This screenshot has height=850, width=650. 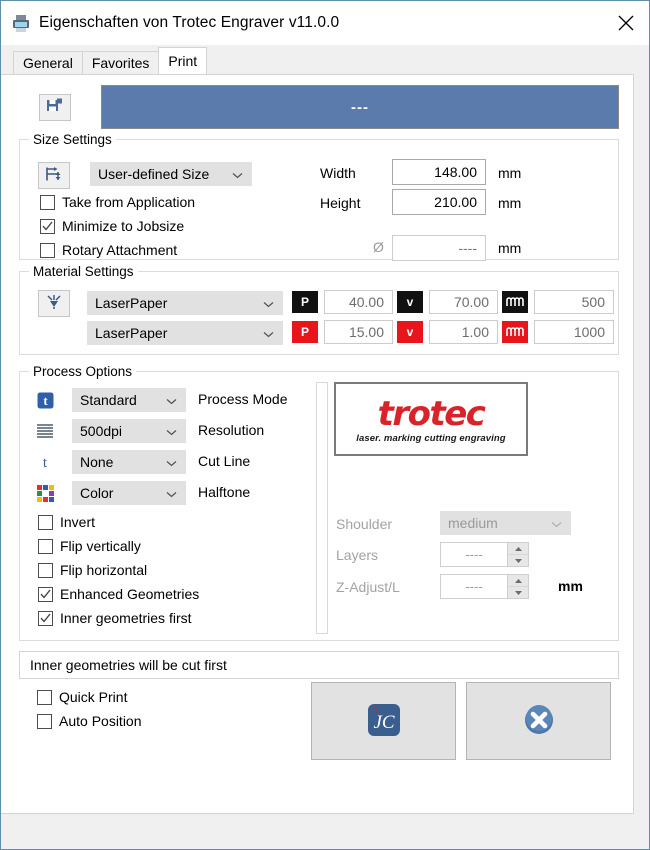 What do you see at coordinates (45, 431) in the screenshot?
I see `resolution-lines-icon` at bounding box center [45, 431].